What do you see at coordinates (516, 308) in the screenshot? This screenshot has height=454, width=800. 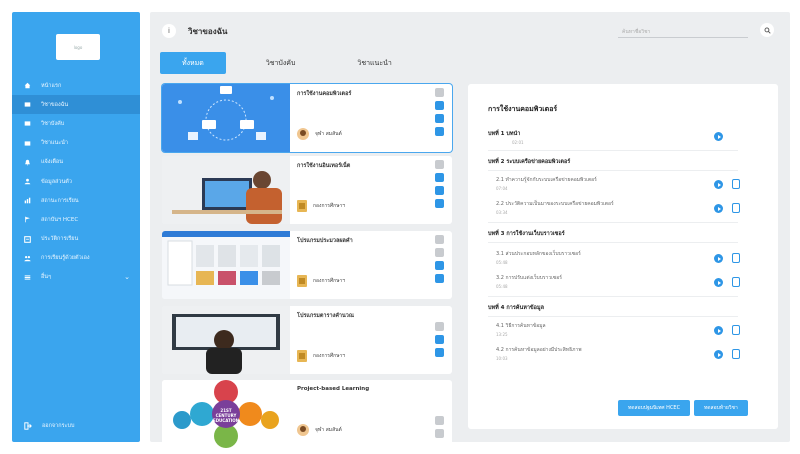 I see `chapter-title: บทที่ 4 การค้นหาข้อมูล` at bounding box center [516, 308].